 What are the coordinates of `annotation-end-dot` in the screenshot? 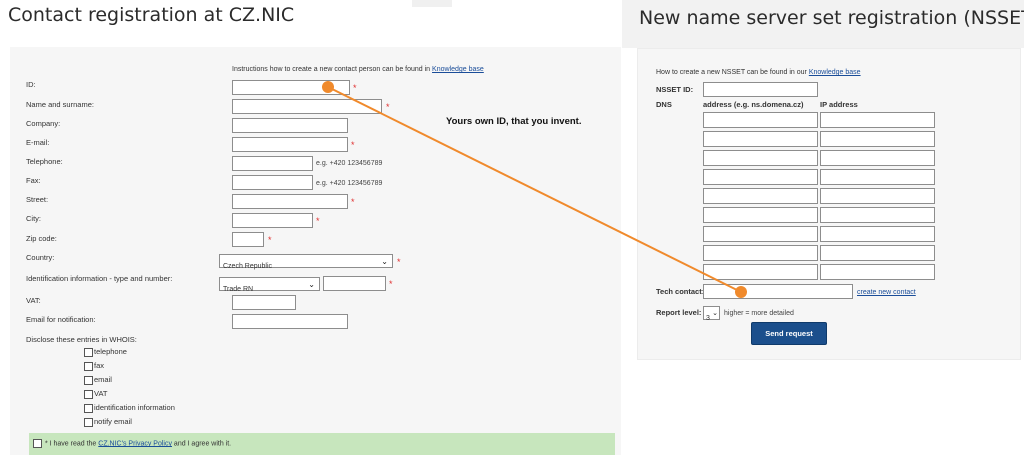 It's located at (741, 292).